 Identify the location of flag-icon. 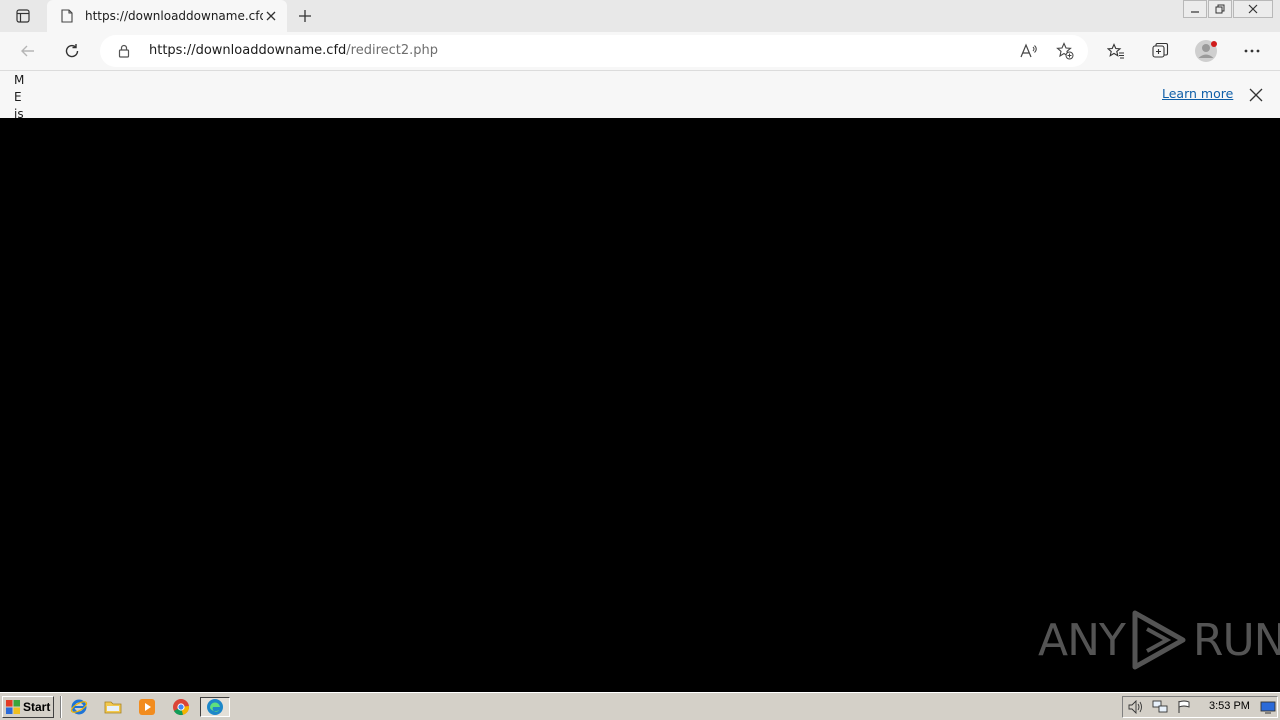
(1184, 706).